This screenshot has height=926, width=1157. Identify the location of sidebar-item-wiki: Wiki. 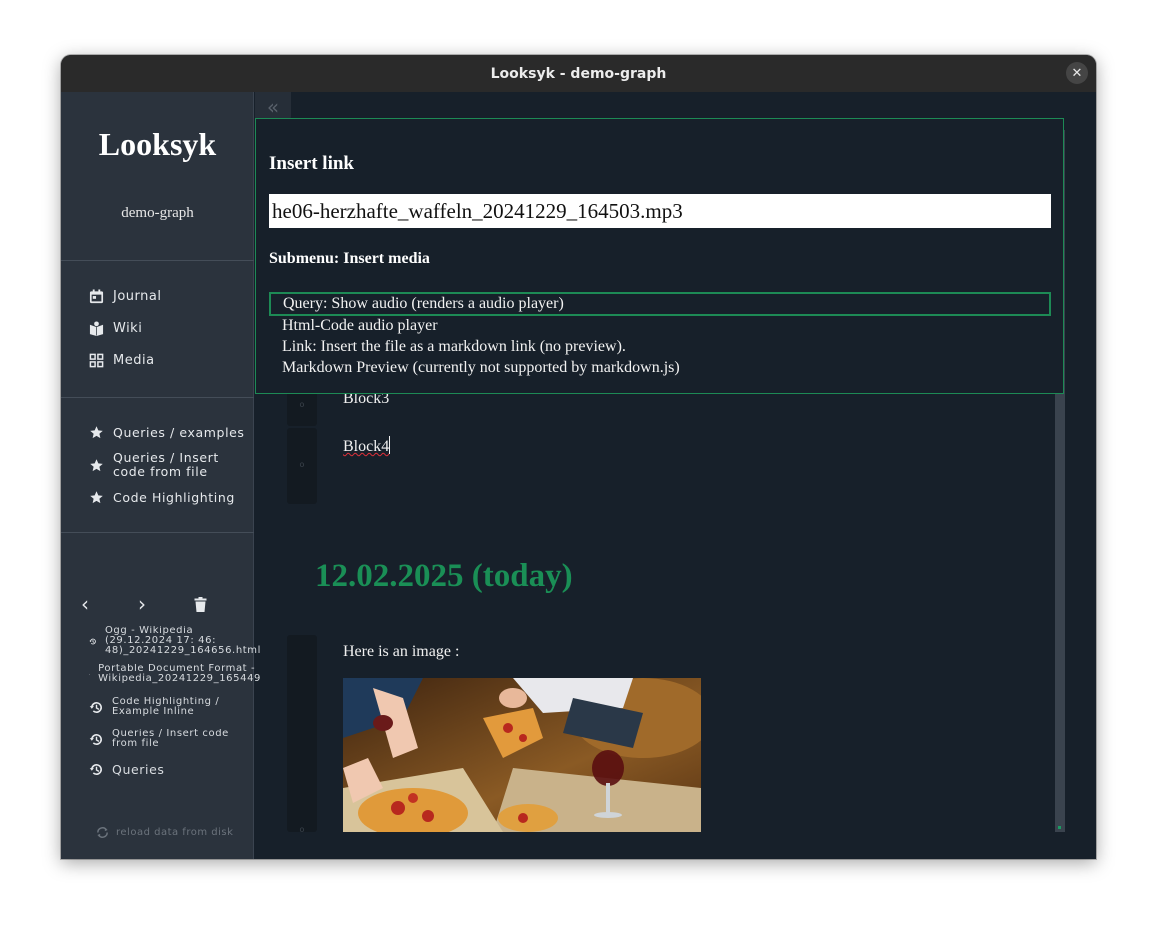
(115, 328).